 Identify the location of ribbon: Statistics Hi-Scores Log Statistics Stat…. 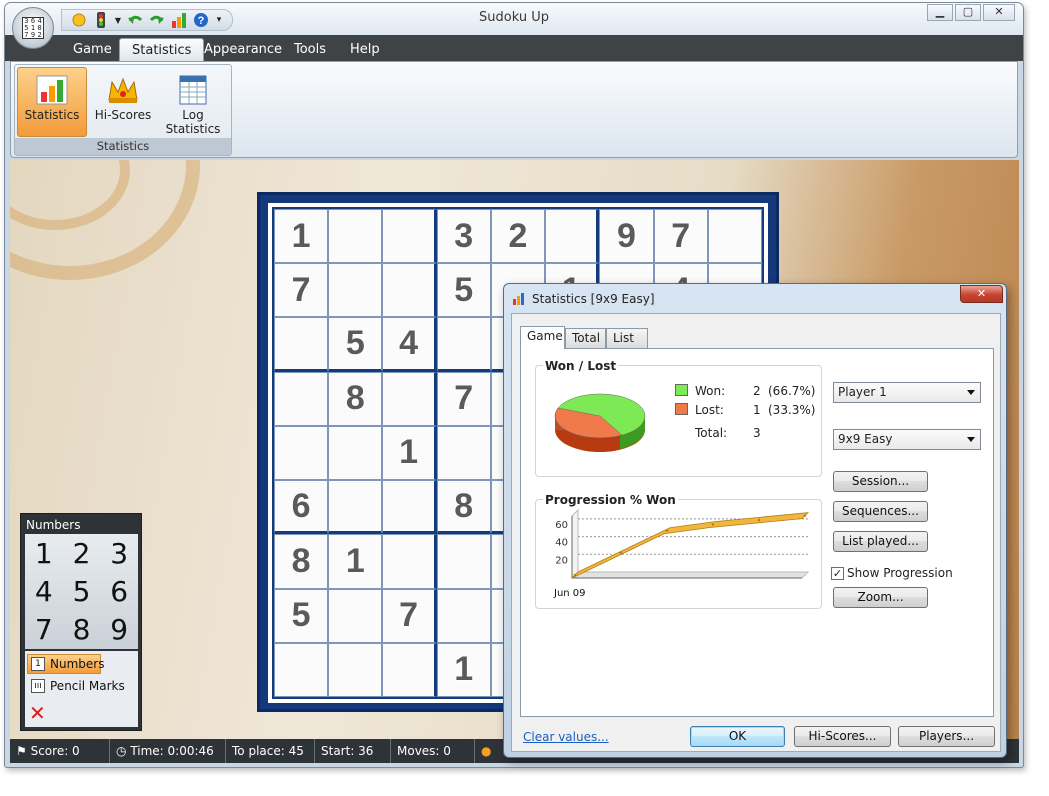
(514, 109).